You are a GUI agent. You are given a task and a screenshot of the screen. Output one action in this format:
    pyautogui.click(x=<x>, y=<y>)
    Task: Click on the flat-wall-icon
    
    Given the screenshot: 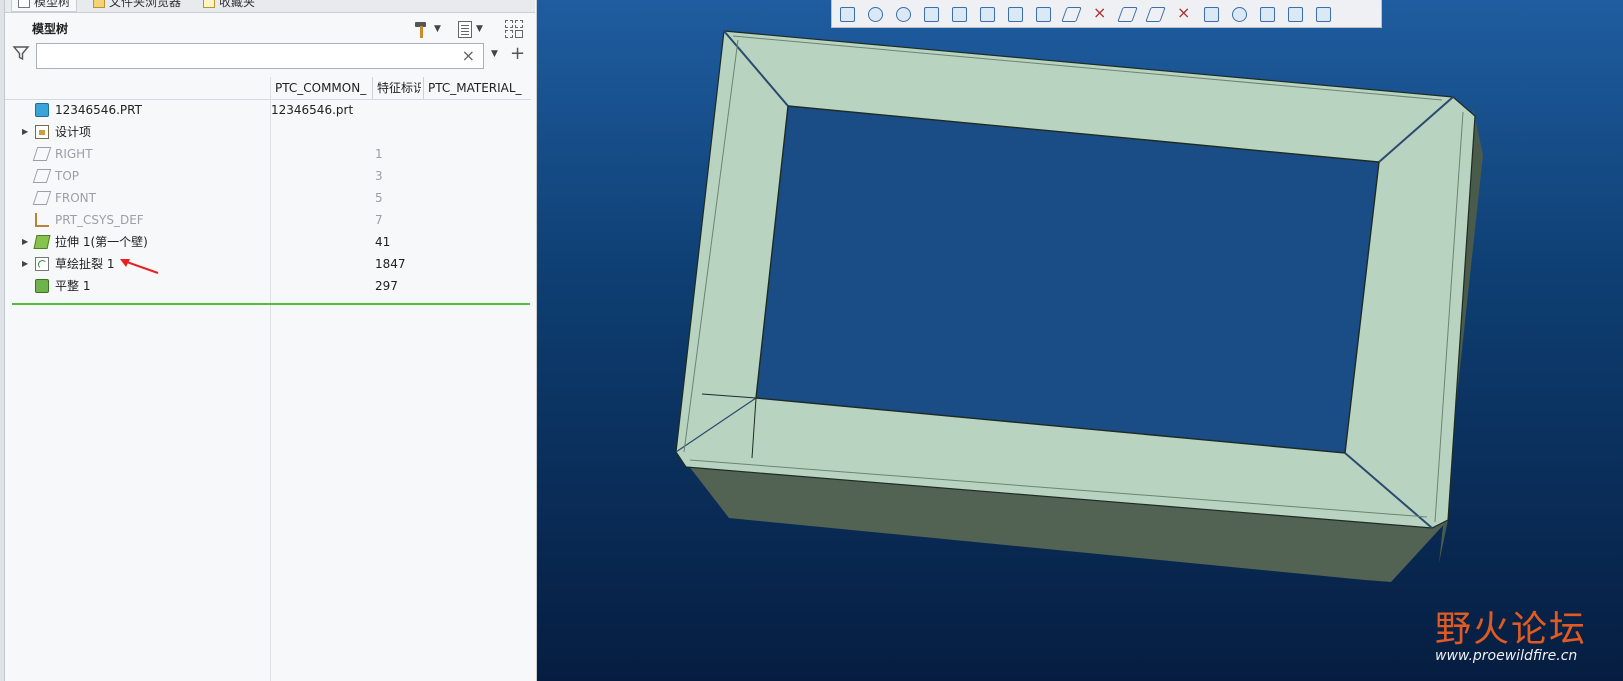 What is the action you would take?
    pyautogui.click(x=42, y=286)
    